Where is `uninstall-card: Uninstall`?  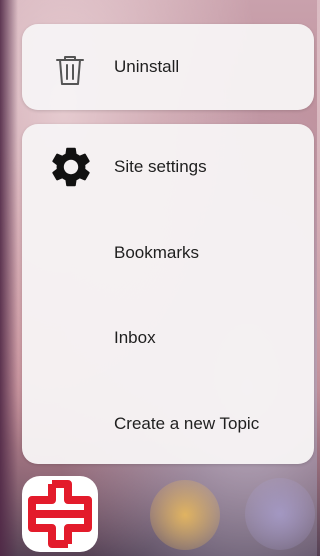
uninstall-card: Uninstall is located at coordinates (168, 67).